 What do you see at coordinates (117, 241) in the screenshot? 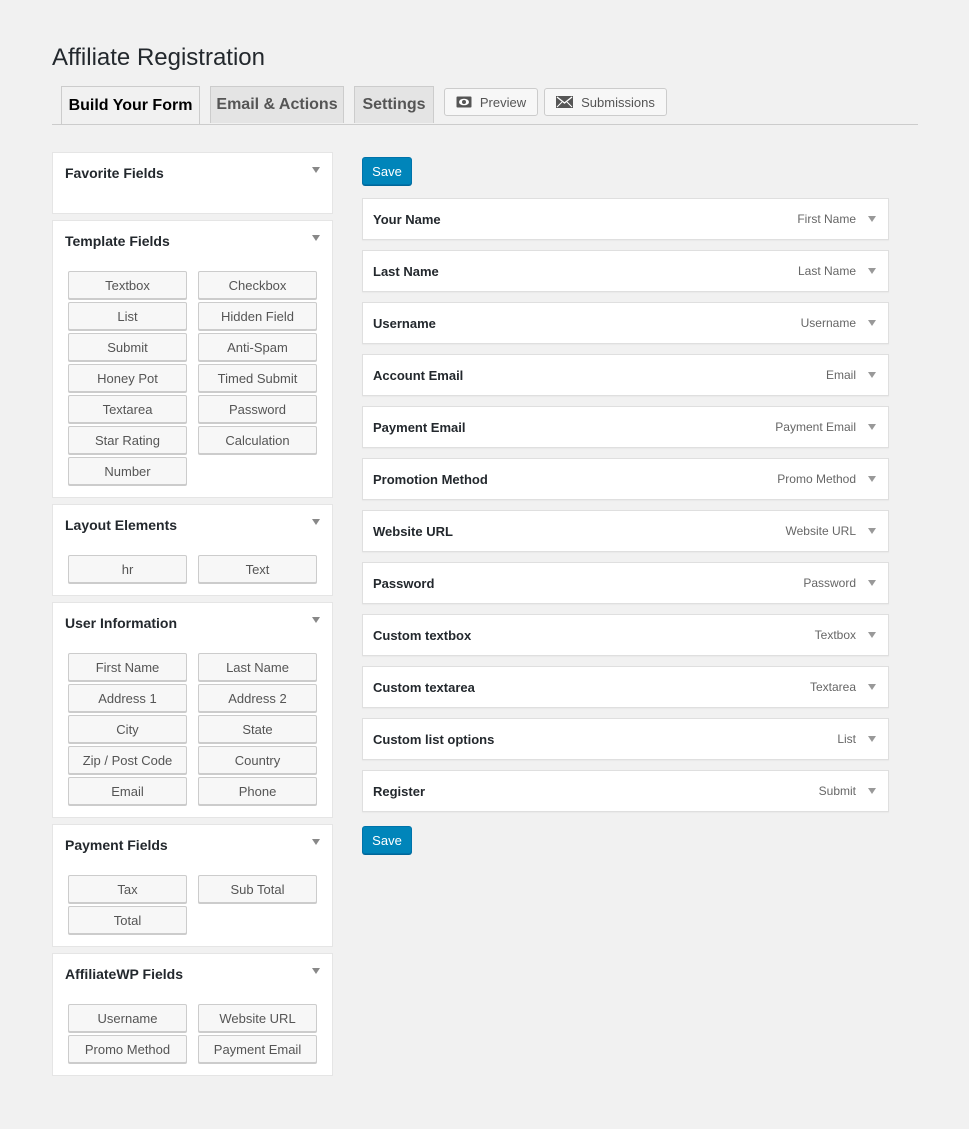
I see `template-fields-title: Template Fields` at bounding box center [117, 241].